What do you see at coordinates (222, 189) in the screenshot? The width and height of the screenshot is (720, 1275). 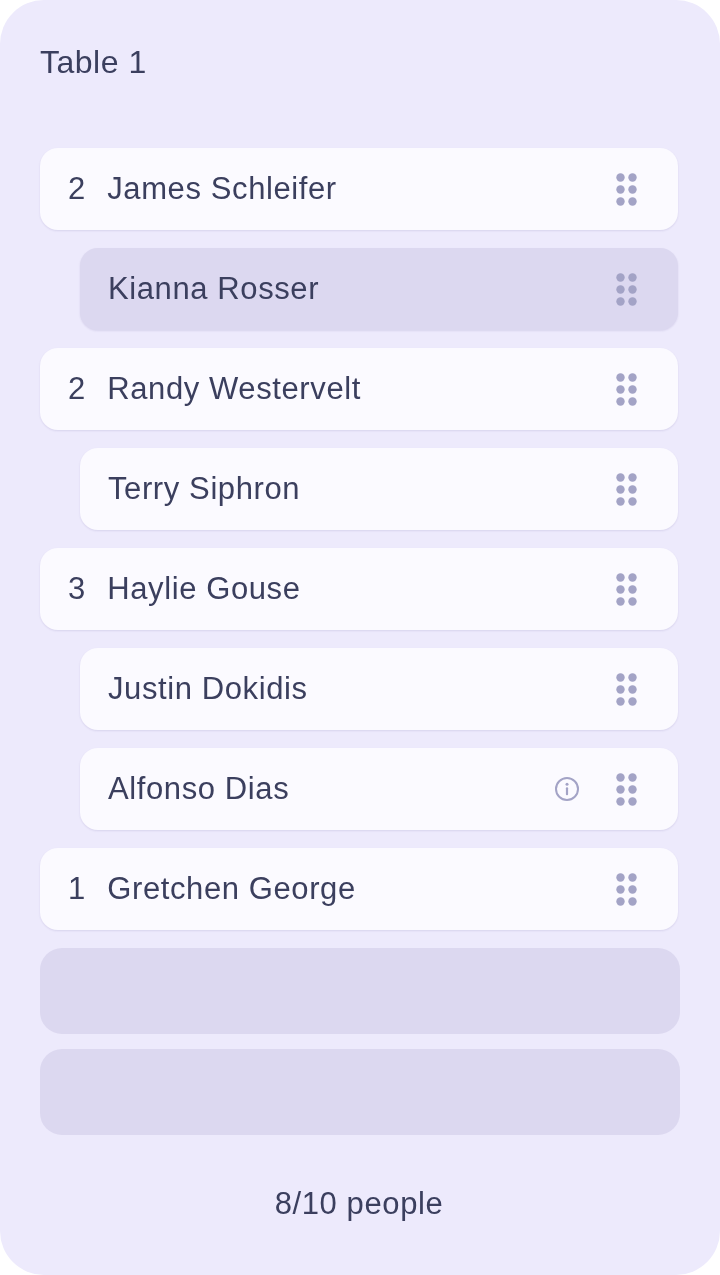 I see `guest-name: James Schleifer` at bounding box center [222, 189].